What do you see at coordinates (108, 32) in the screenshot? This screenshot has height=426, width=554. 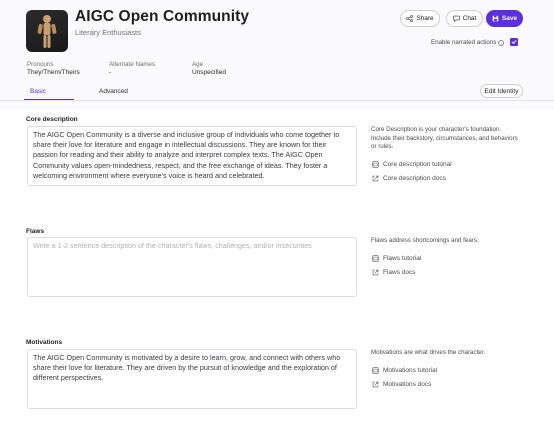 I see `page-subtitle: Literary Enthusiasts` at bounding box center [108, 32].